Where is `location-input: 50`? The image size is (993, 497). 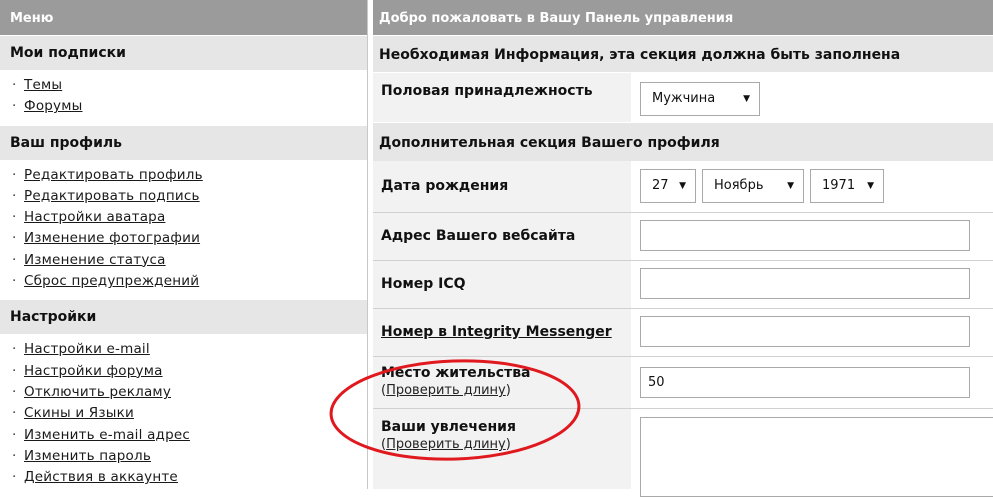
location-input: 50 is located at coordinates (805, 382).